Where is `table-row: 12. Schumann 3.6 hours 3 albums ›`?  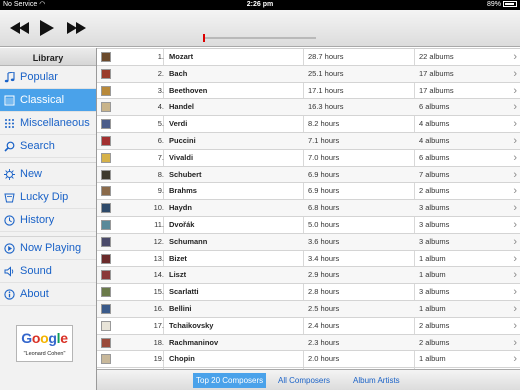 table-row: 12. Schumann 3.6 hours 3 albums › is located at coordinates (308, 242).